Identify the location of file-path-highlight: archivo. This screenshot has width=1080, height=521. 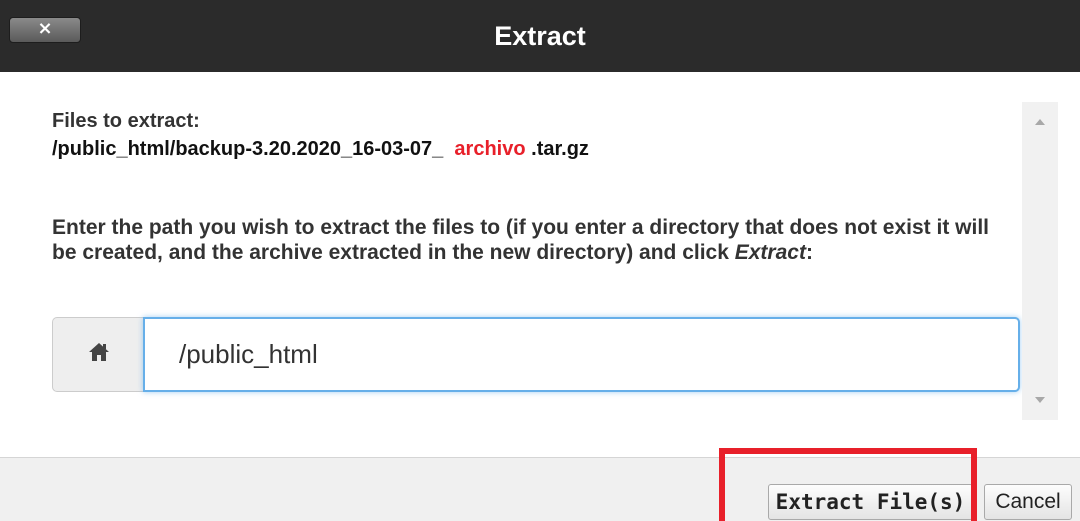
(490, 149).